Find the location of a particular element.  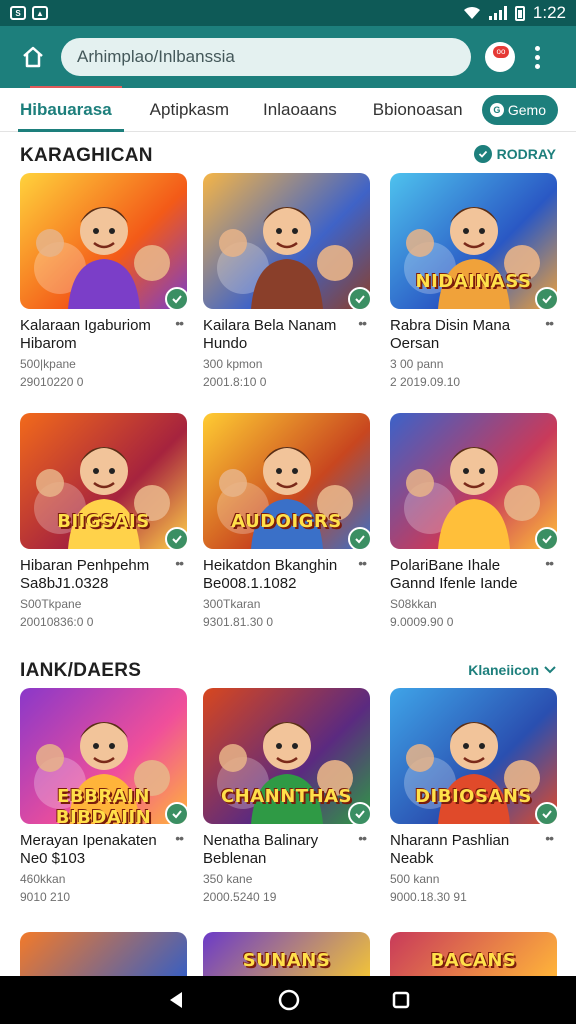

url-input: Arhimplao/Inlbanssia is located at coordinates (266, 57).